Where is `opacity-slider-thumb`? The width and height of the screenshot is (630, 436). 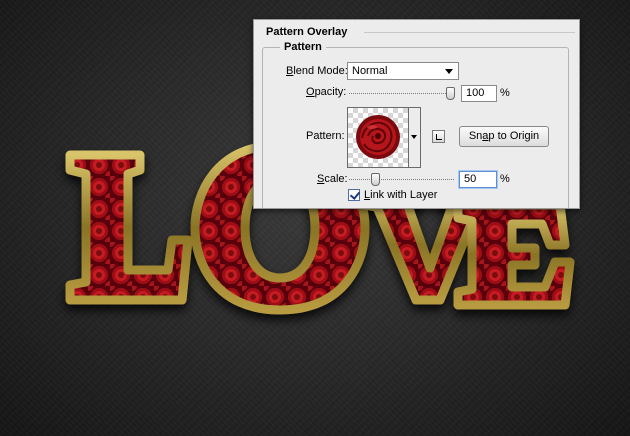
opacity-slider-thumb is located at coordinates (450, 93).